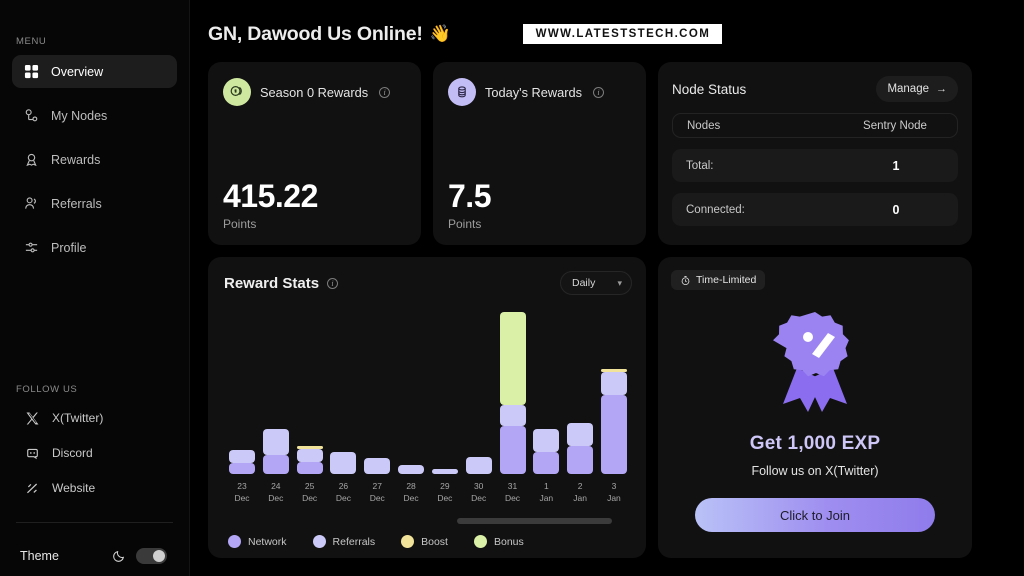 The image size is (1024, 576). What do you see at coordinates (539, 153) in the screenshot?
I see `todays-rewards-card: Today's Rewards i 7.5 Points` at bounding box center [539, 153].